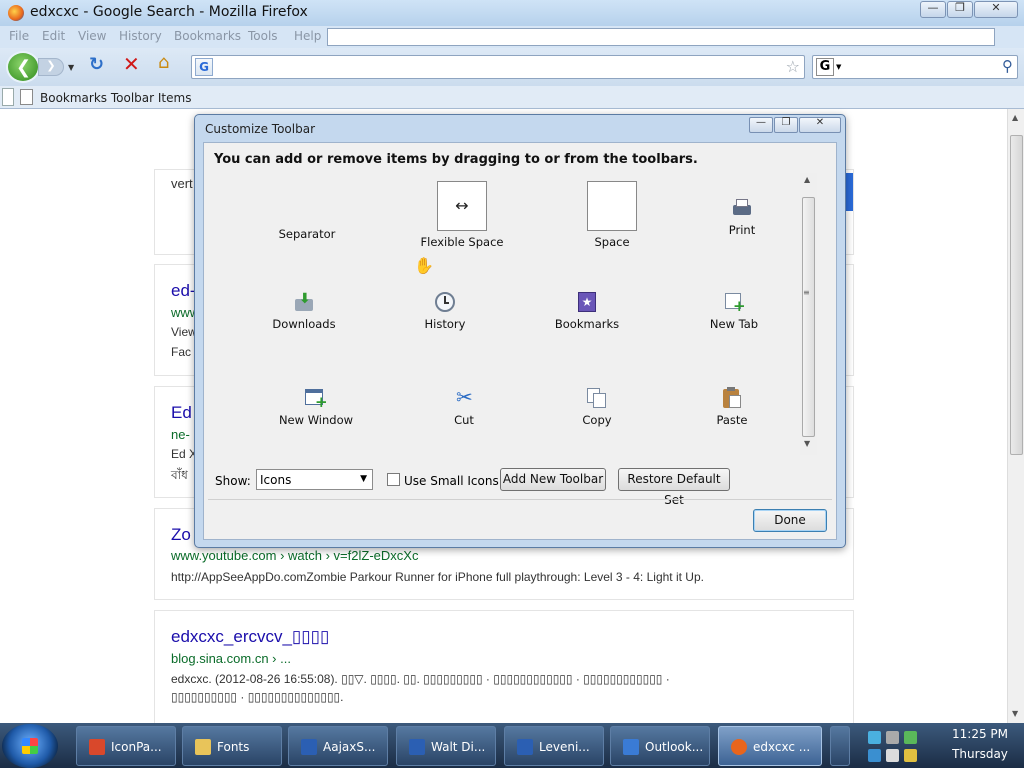 The width and height of the screenshot is (1024, 768). Describe the element at coordinates (587, 311) in the screenshot. I see `palette-item-bookmarks: ★ Bookmarks` at that location.